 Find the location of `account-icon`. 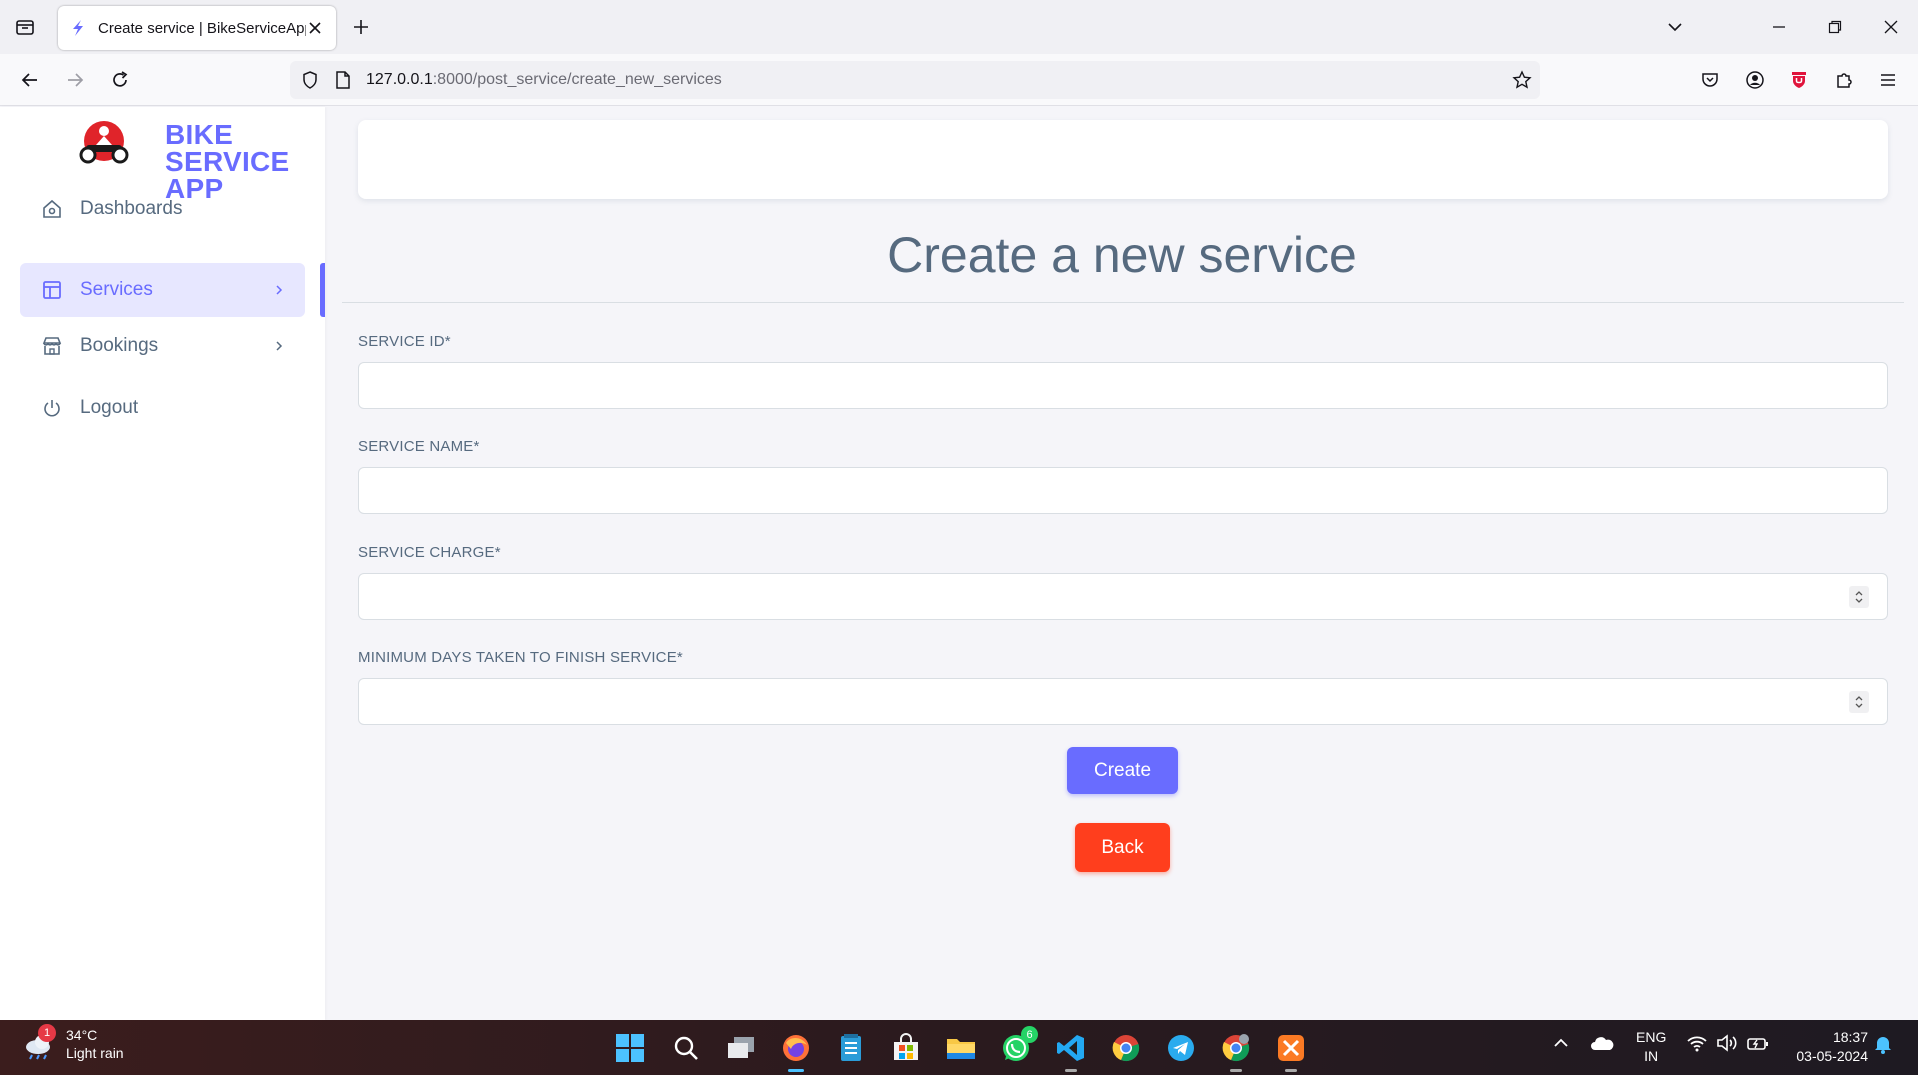

account-icon is located at coordinates (1755, 80).